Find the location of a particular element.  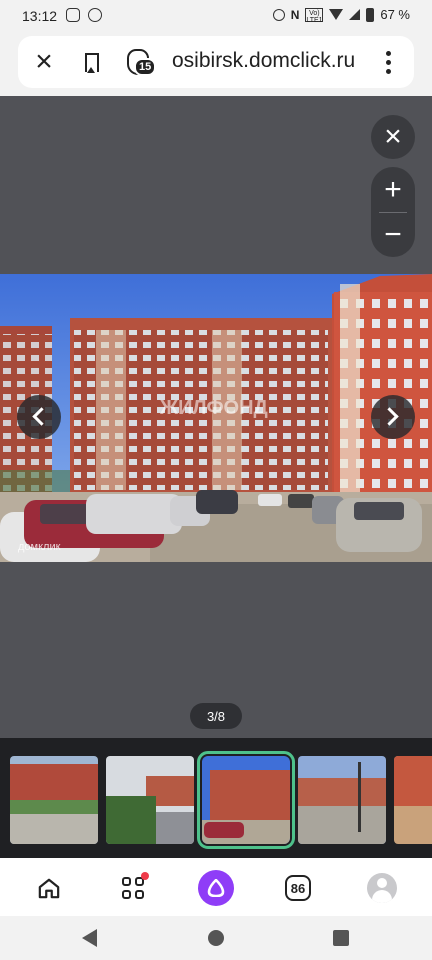

apps-icon is located at coordinates (135, 885).